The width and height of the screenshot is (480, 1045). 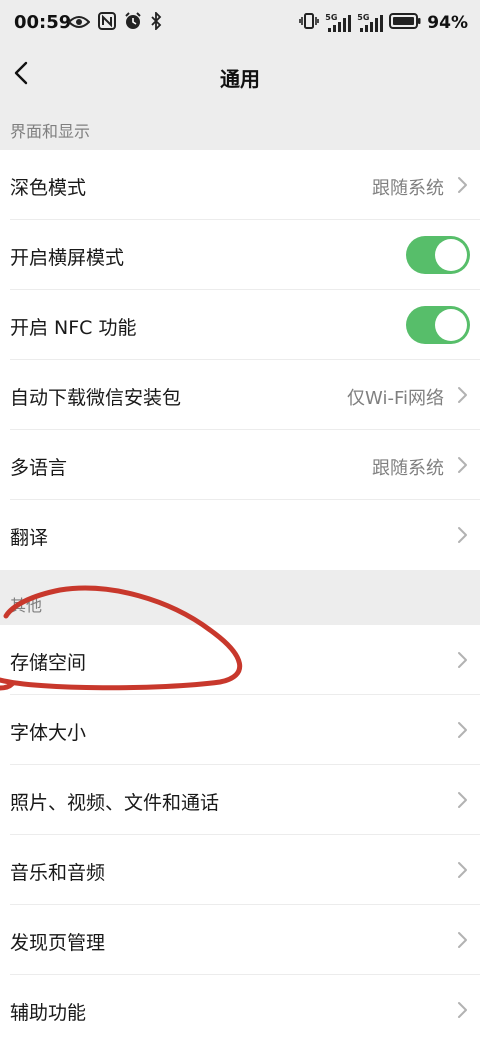 I want to click on setting-label: 开启 NFC 功能, so click(x=73, y=328).